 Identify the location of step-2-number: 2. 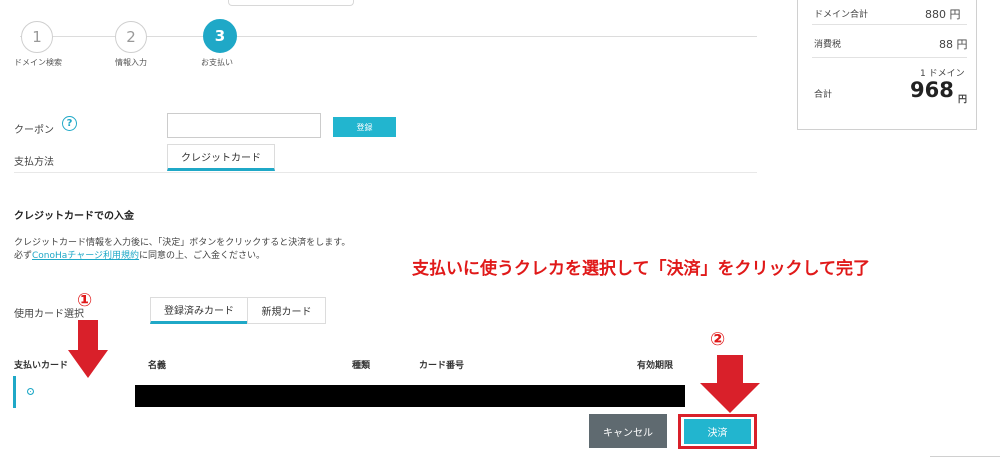
(131, 37).